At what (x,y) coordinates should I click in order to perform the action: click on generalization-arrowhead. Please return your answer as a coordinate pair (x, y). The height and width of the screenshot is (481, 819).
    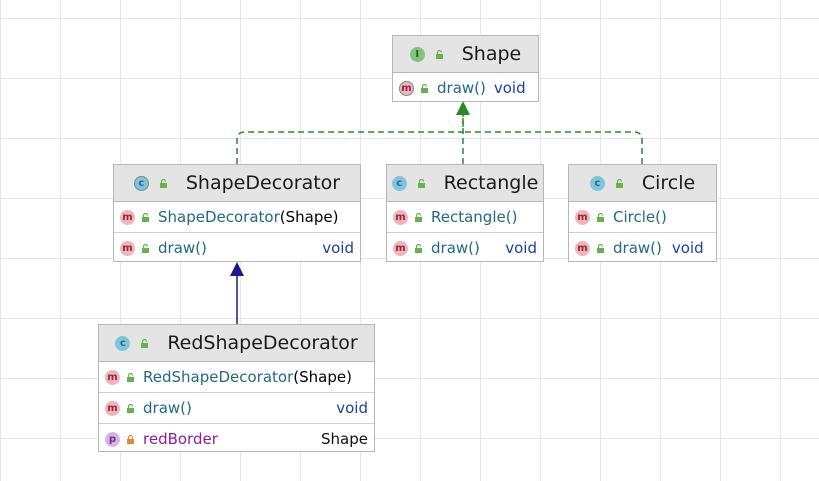
    Looking at the image, I should click on (237, 269).